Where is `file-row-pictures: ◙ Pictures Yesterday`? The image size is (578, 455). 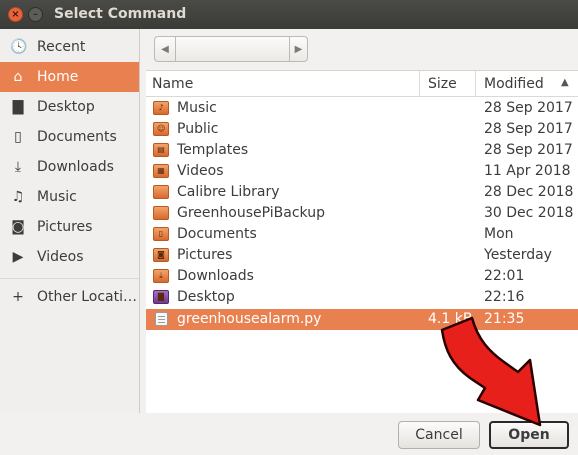 file-row-pictures: ◙ Pictures Yesterday is located at coordinates (362, 255).